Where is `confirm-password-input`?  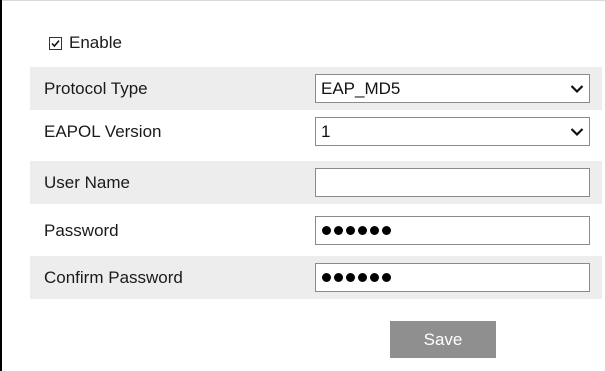 confirm-password-input is located at coordinates (452, 277).